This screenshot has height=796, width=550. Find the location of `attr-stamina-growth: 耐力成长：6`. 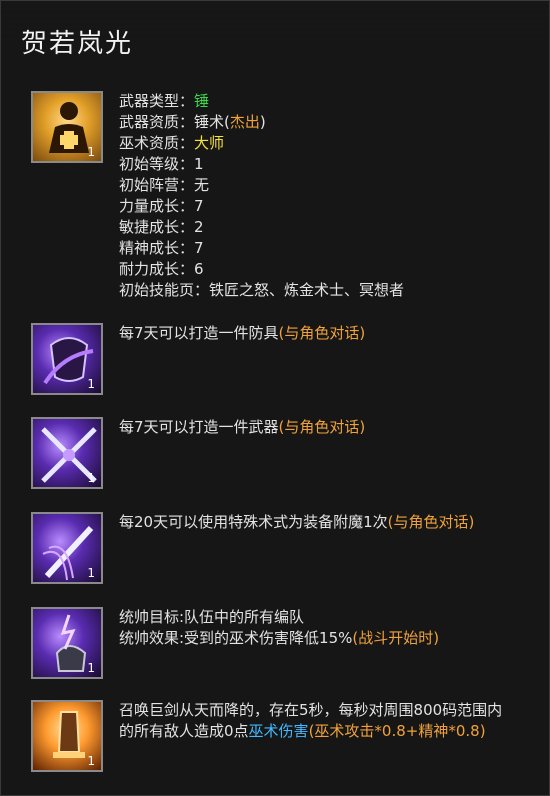

attr-stamina-growth: 耐力成长：6 is located at coordinates (161, 269).